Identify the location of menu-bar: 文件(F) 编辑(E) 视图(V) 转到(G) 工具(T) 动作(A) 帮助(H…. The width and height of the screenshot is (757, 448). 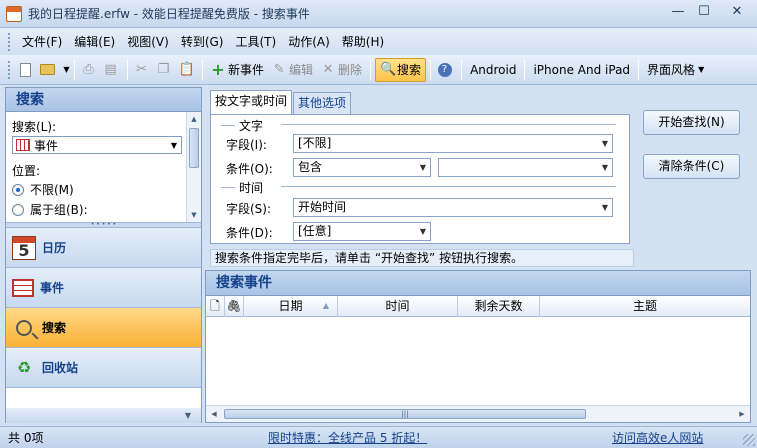
(378, 41).